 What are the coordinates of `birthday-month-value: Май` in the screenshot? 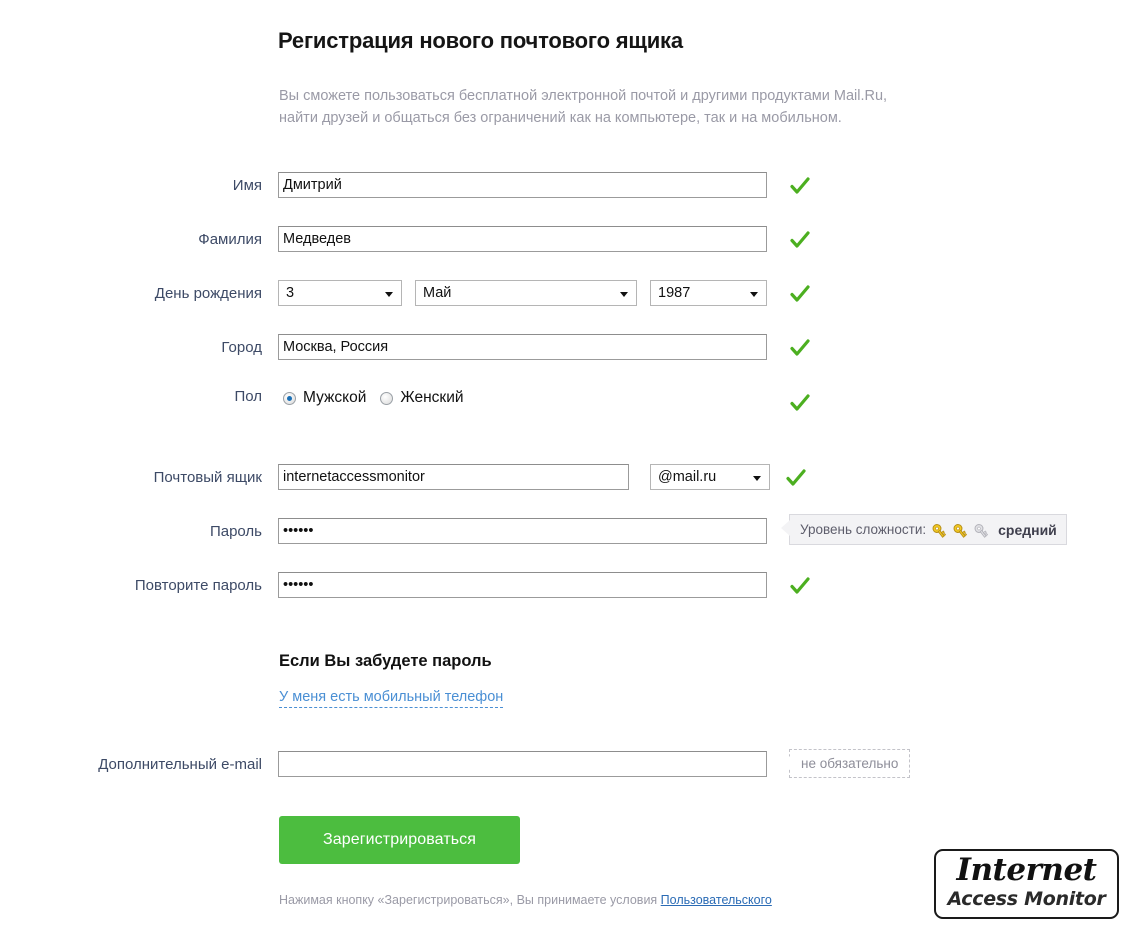 It's located at (437, 293).